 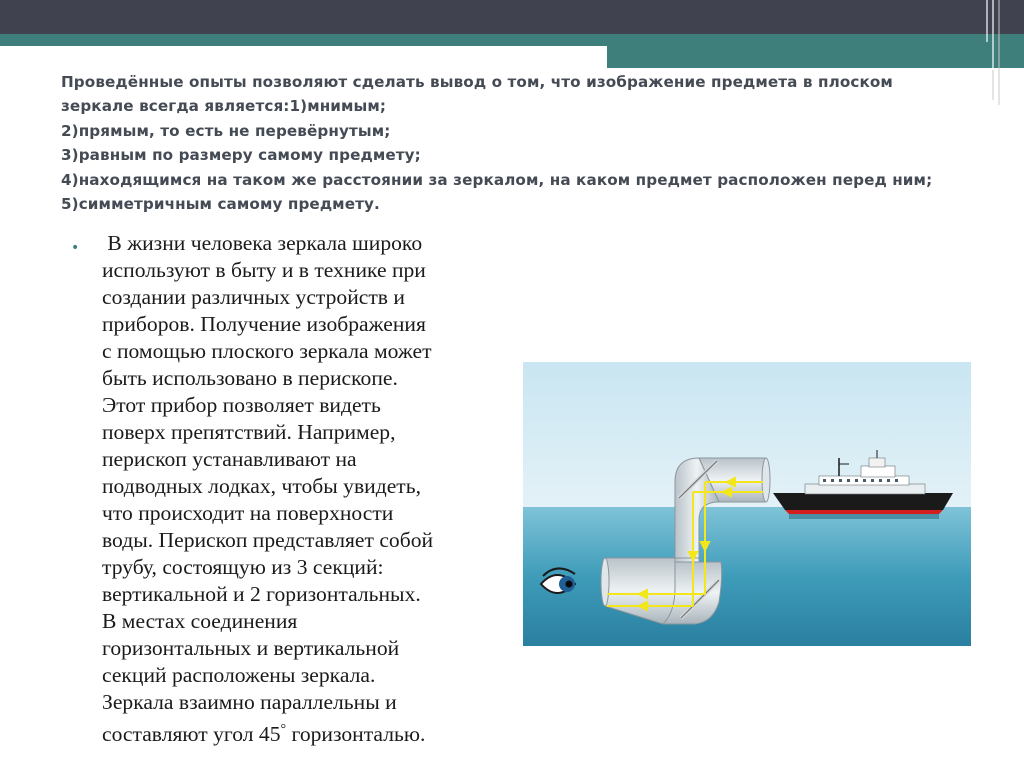 What do you see at coordinates (220, 204) in the screenshot?
I see `title-line: 5)симметричным самому предмету.` at bounding box center [220, 204].